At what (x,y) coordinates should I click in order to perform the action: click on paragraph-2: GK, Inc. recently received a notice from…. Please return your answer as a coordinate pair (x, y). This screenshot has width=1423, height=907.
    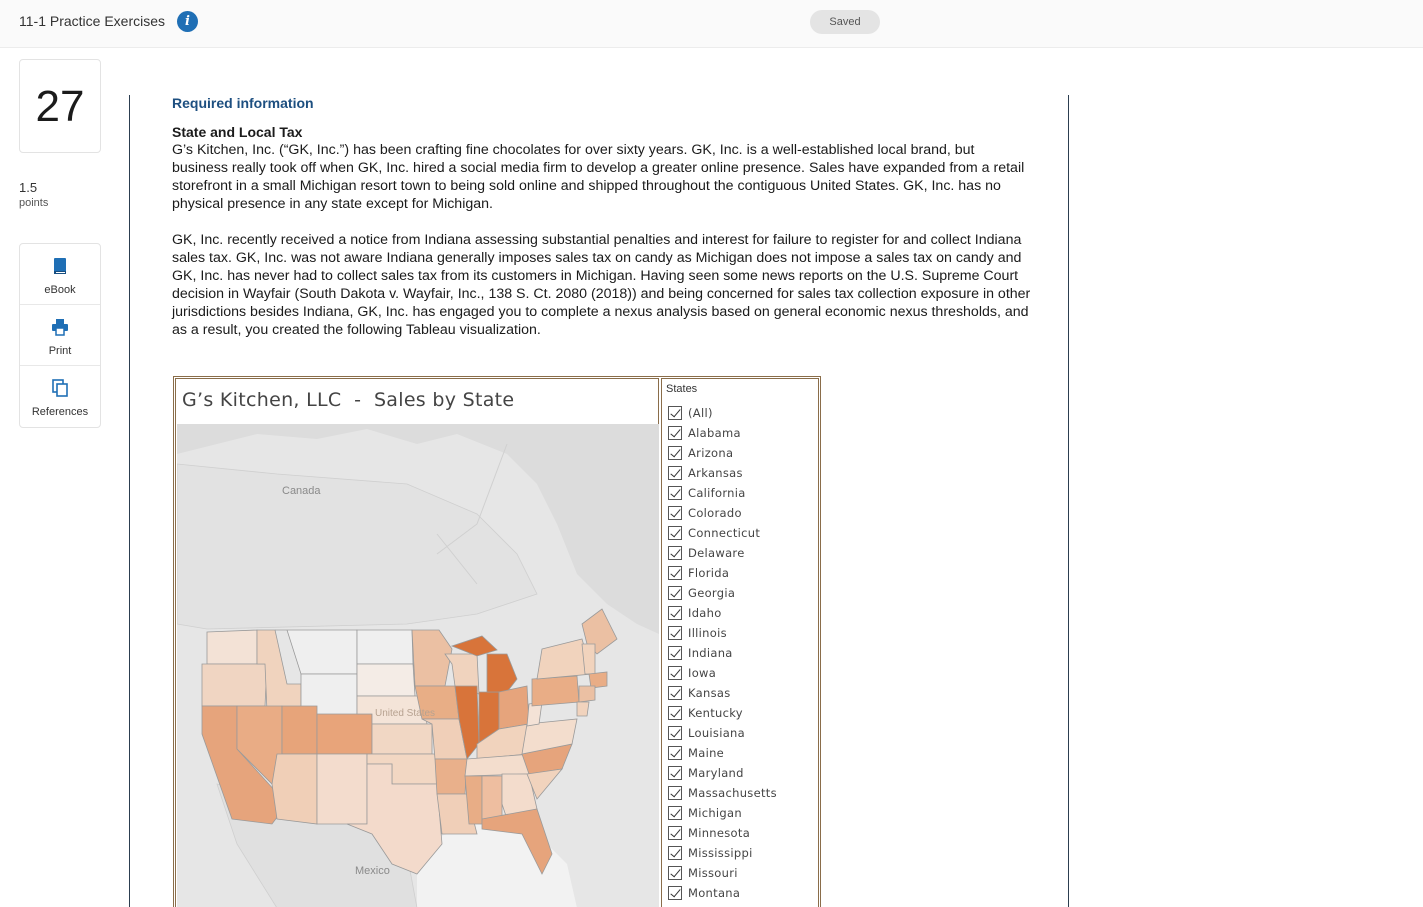
    Looking at the image, I should click on (601, 285).